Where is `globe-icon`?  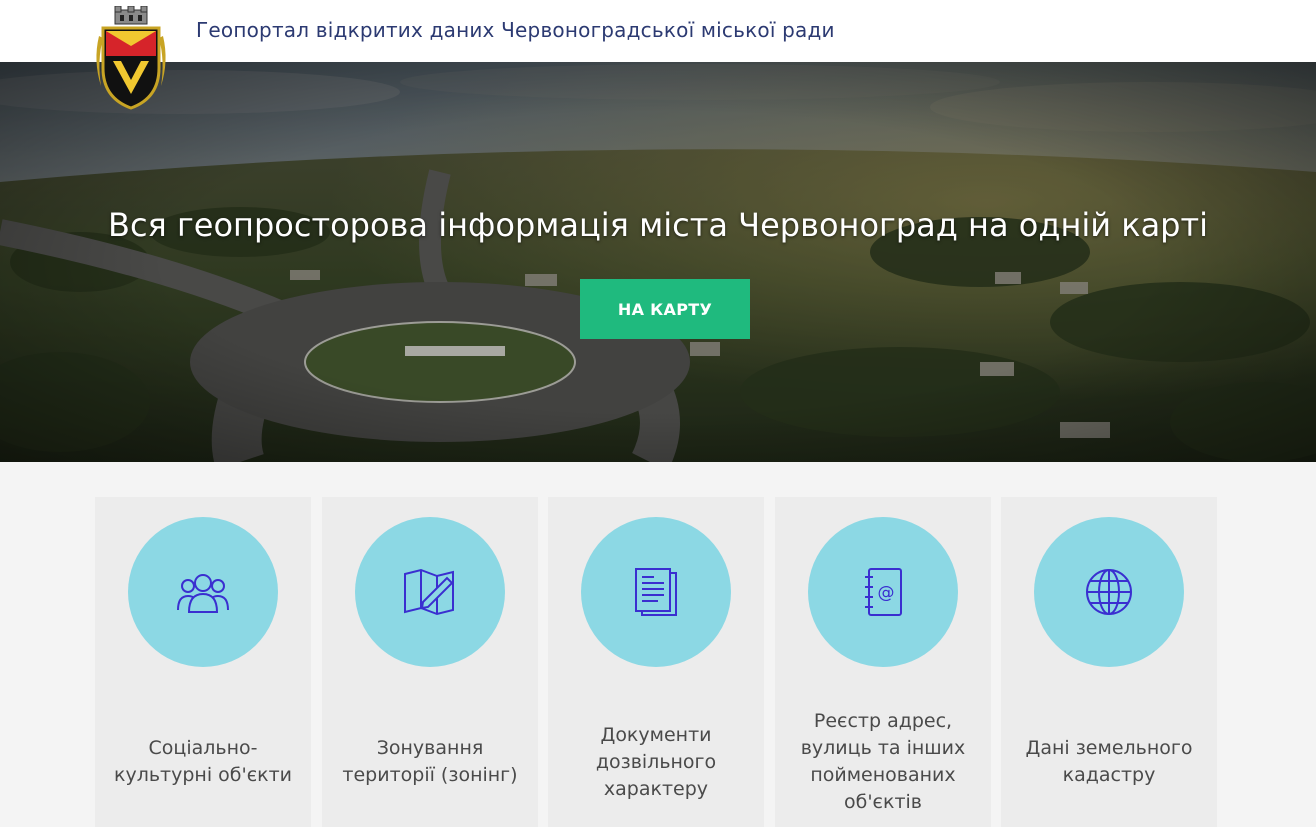
globe-icon is located at coordinates (1109, 592).